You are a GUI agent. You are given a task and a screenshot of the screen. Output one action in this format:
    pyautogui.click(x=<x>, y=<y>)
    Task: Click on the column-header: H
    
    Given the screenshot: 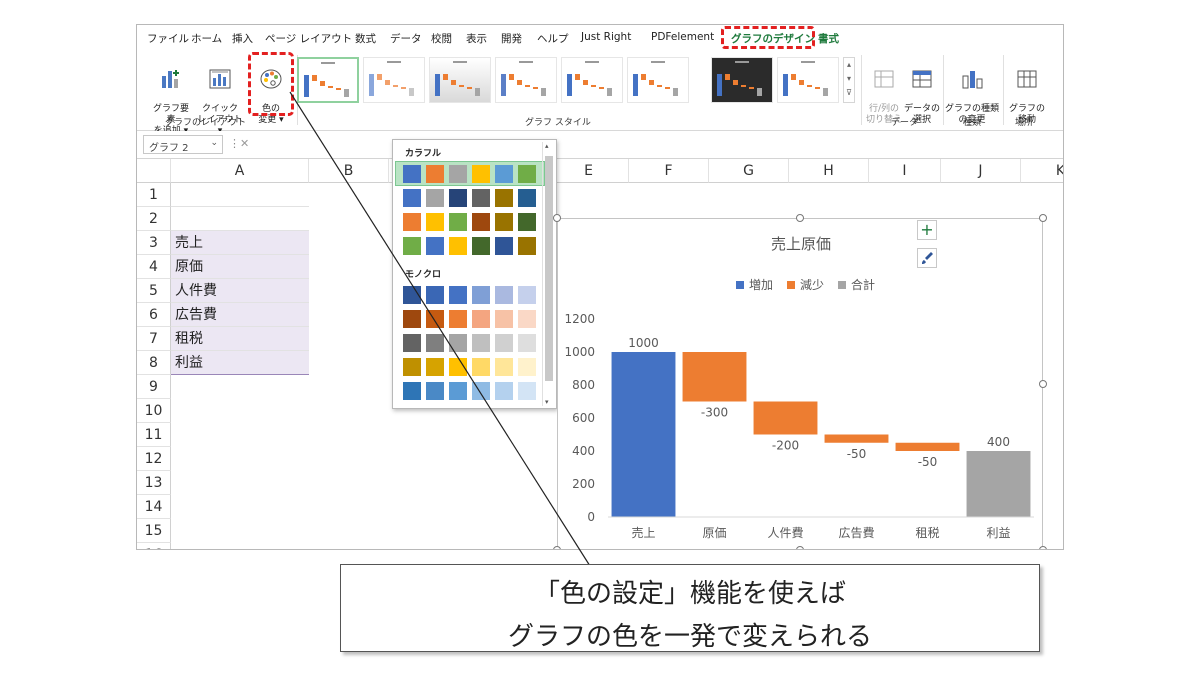 What is the action you would take?
    pyautogui.click(x=829, y=171)
    